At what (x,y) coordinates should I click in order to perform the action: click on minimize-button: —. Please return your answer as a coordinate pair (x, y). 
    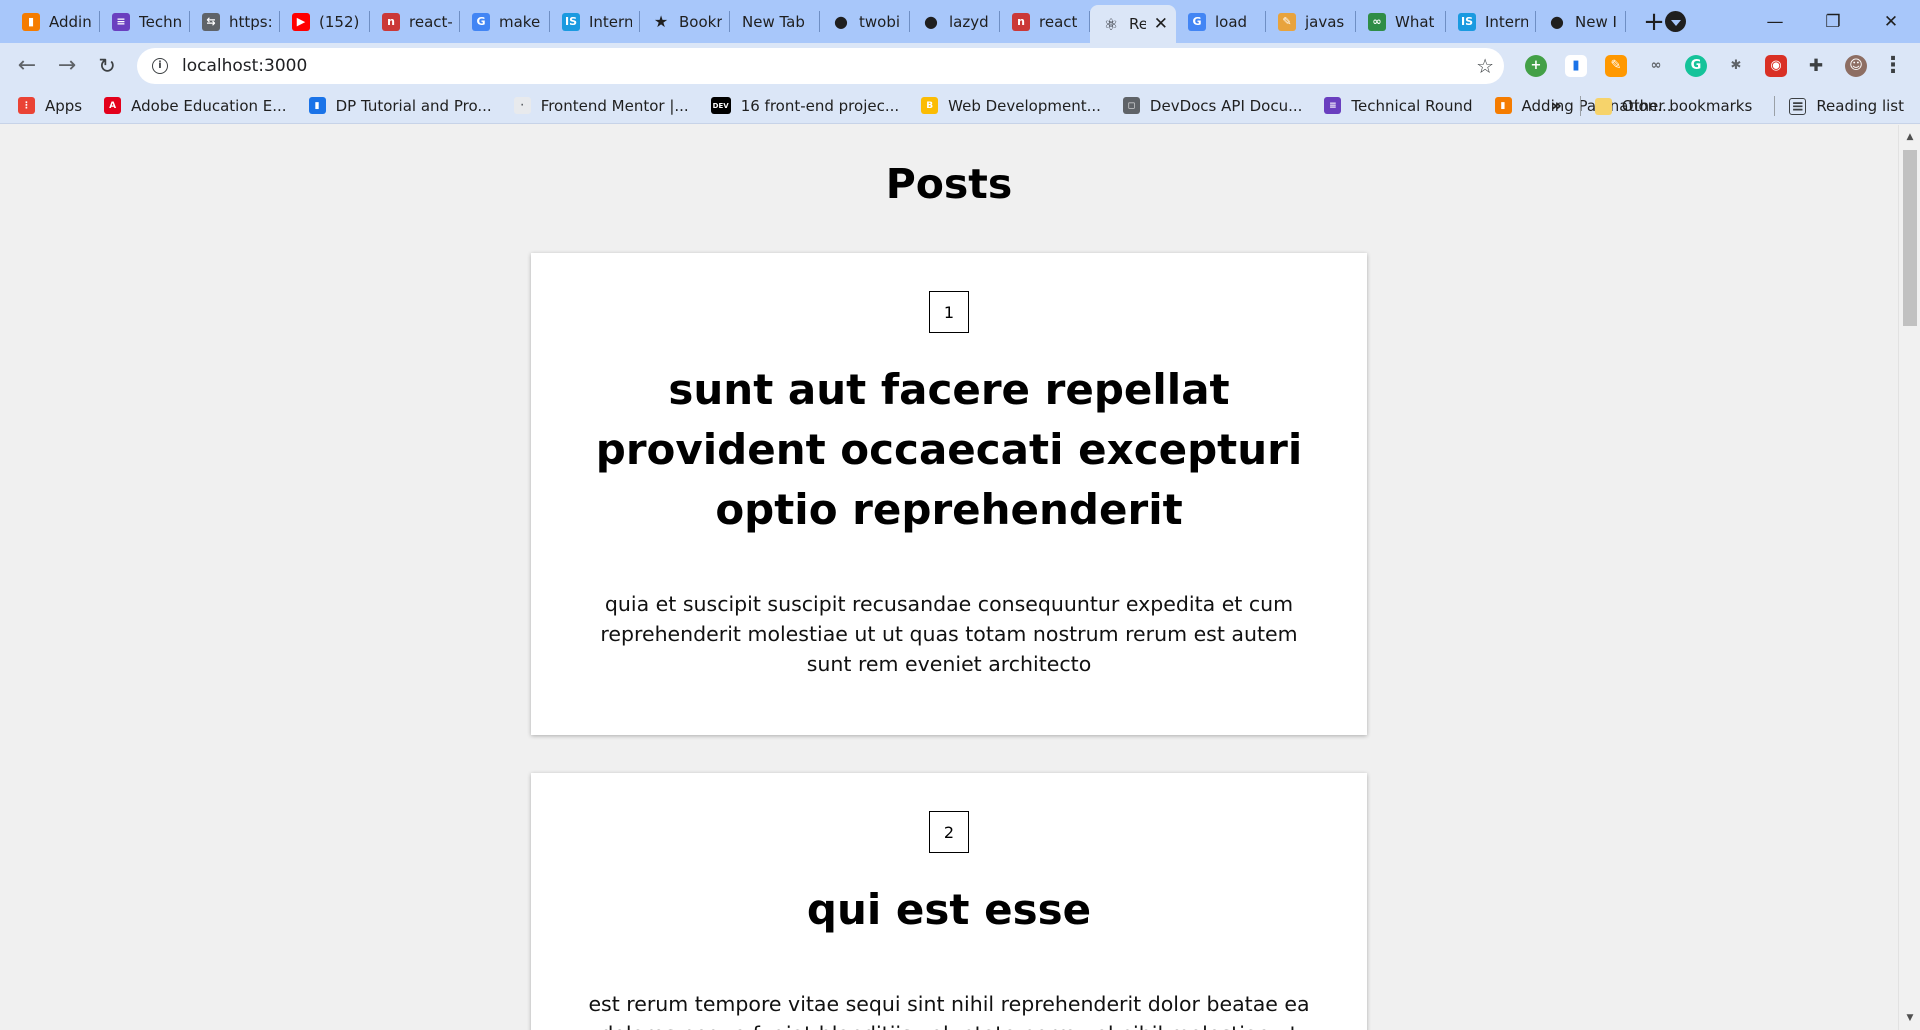
    Looking at the image, I should click on (1775, 21).